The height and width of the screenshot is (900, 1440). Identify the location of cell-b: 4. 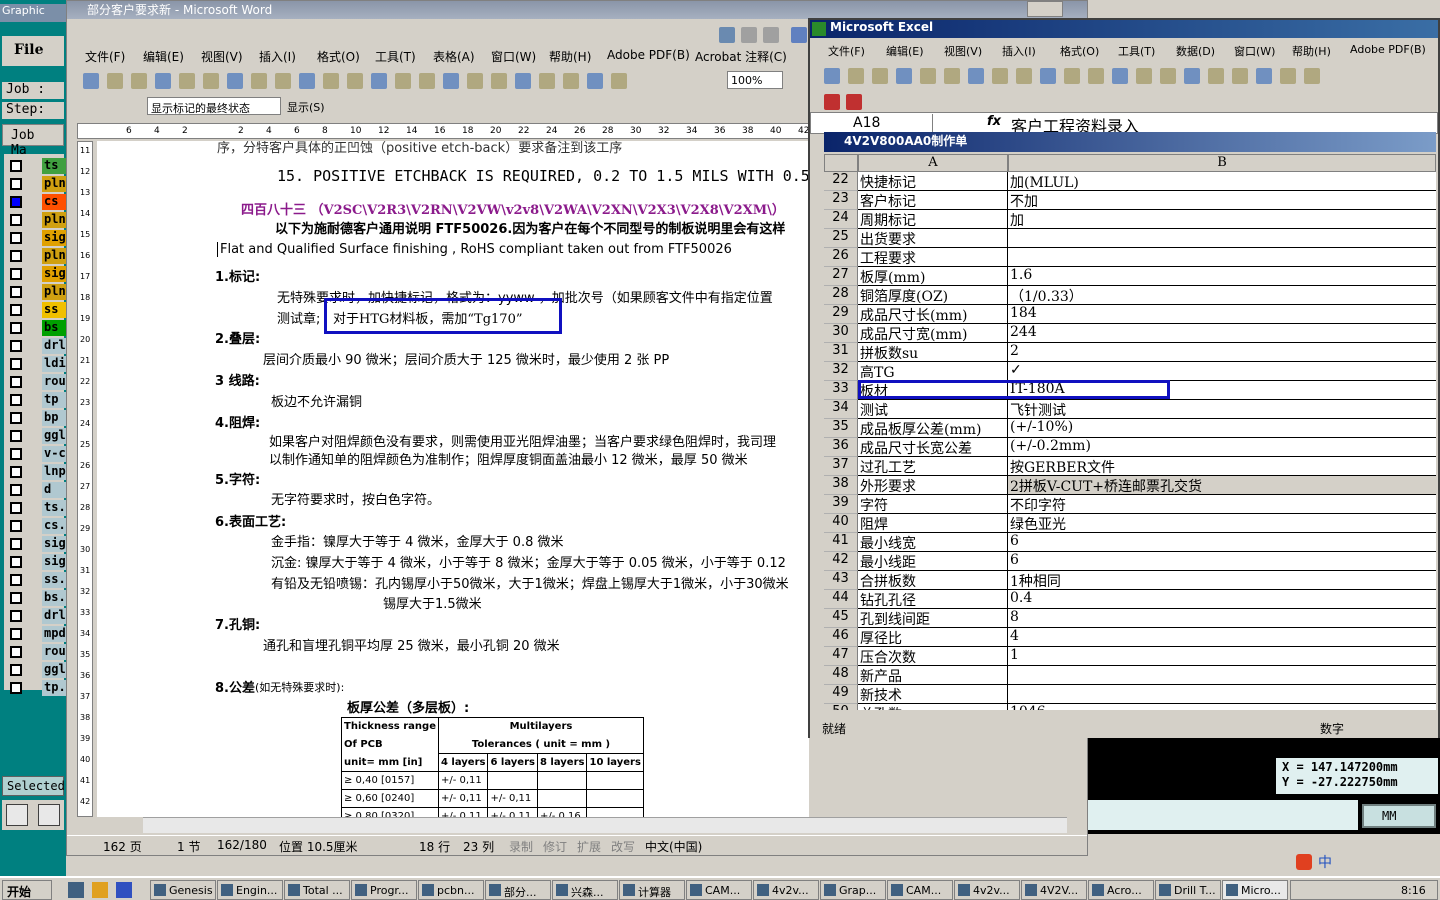
(1222, 637).